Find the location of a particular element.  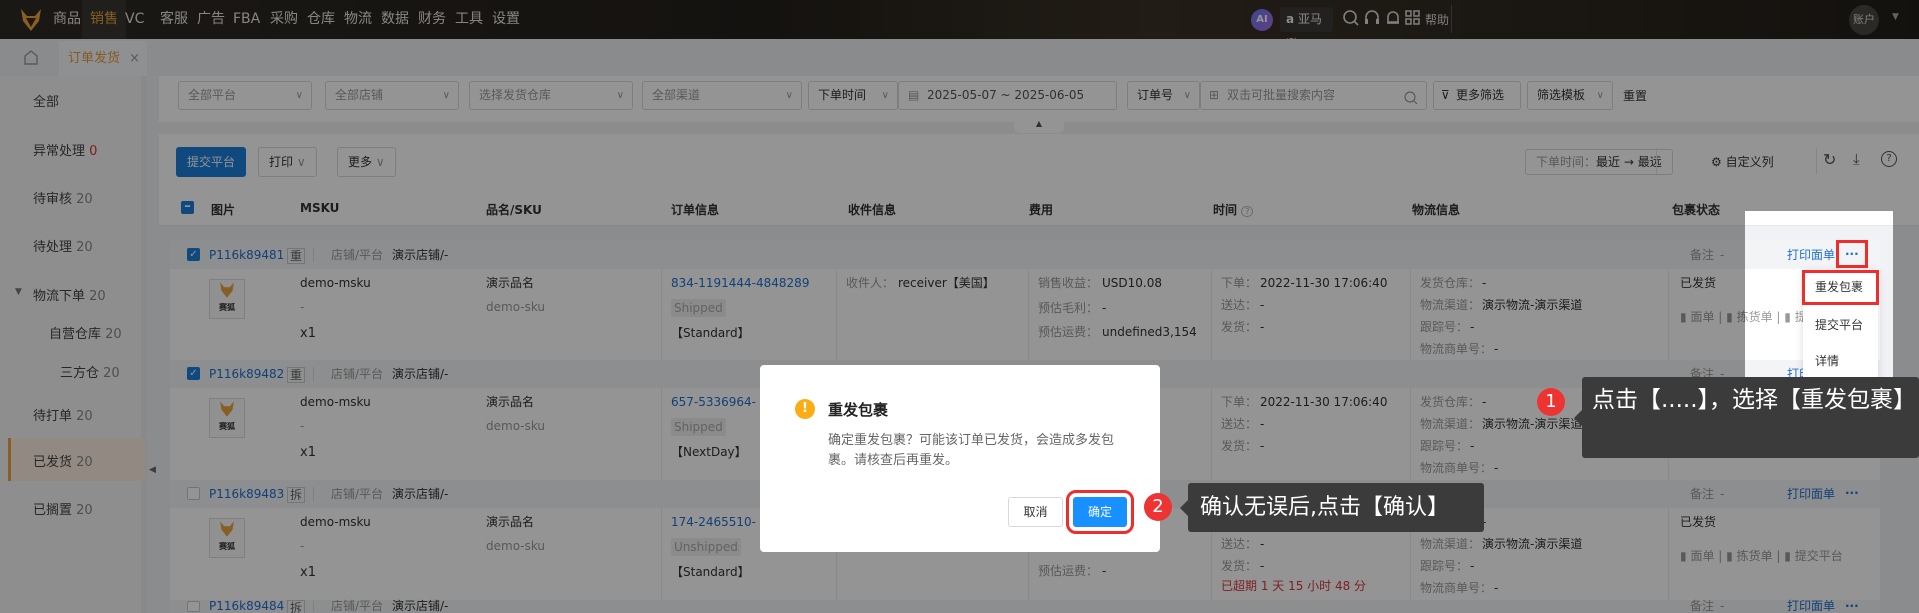

tab-bar is located at coordinates (959, 57).